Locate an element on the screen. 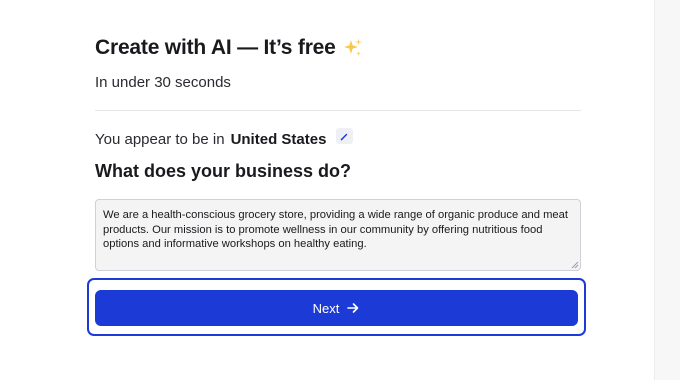 The image size is (680, 380). pencil-icon is located at coordinates (344, 136).